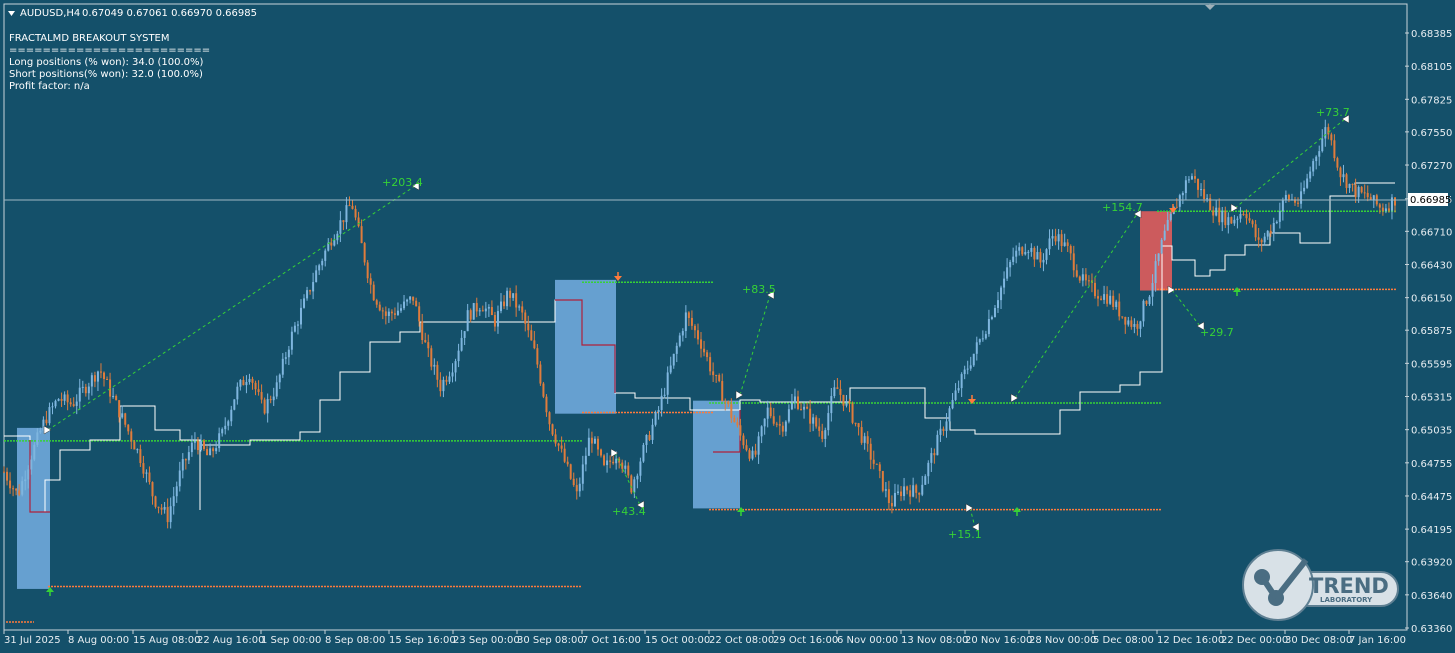 The width and height of the screenshot is (1455, 653). What do you see at coordinates (1123, 640) in the screenshot?
I see `x-tick-label: 5 Dec 08:00` at bounding box center [1123, 640].